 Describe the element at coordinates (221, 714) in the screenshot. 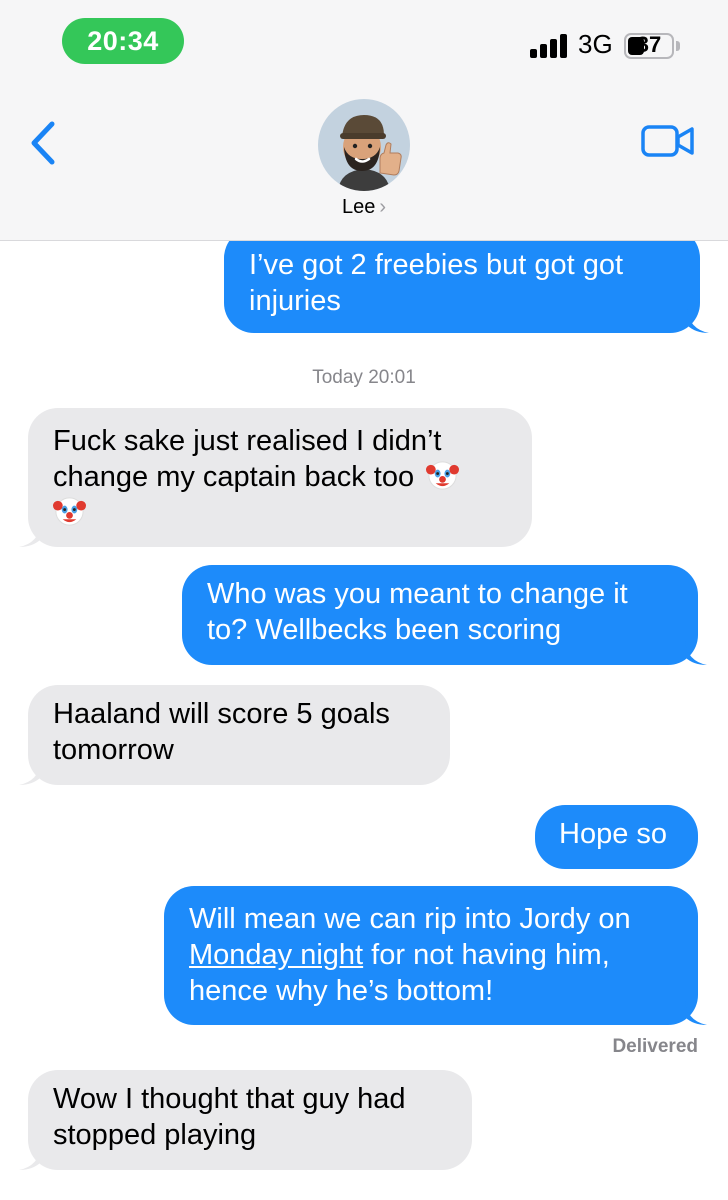

I see `message-text: Haaland will score 5 goals` at that location.